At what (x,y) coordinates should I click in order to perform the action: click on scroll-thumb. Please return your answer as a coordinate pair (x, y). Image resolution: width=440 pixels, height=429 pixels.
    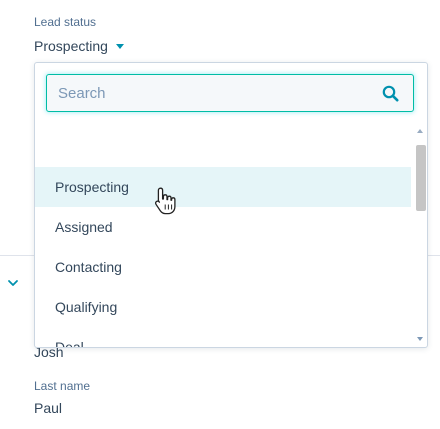
    Looking at the image, I should click on (421, 178).